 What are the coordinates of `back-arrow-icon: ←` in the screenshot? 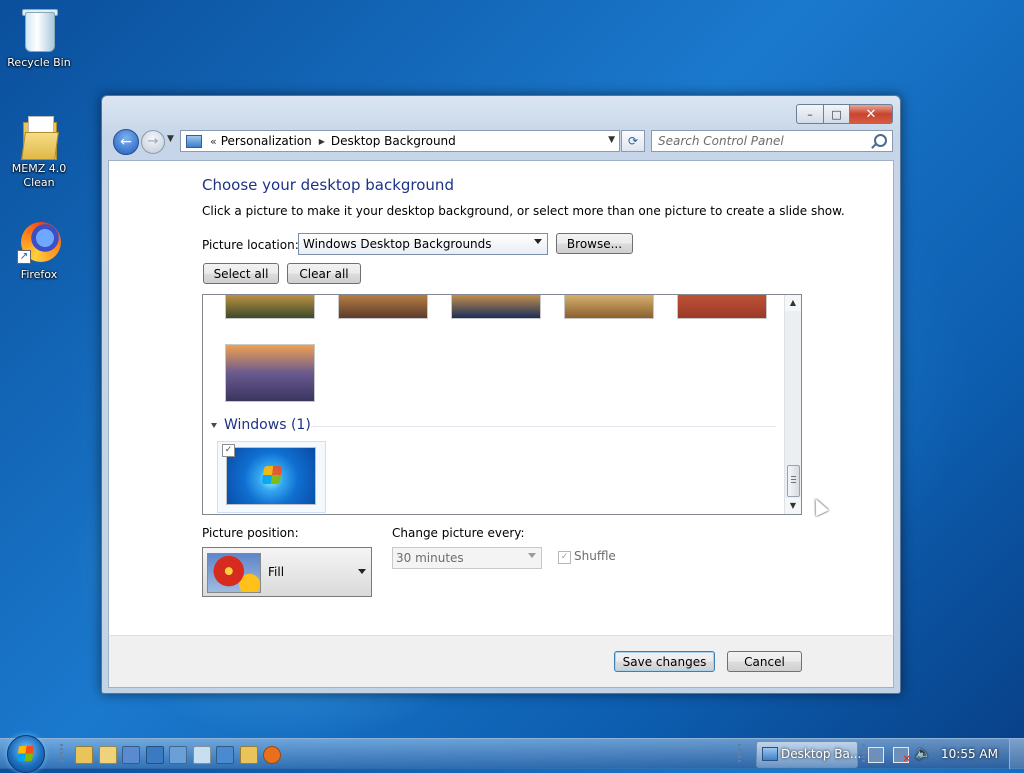 It's located at (126, 142).